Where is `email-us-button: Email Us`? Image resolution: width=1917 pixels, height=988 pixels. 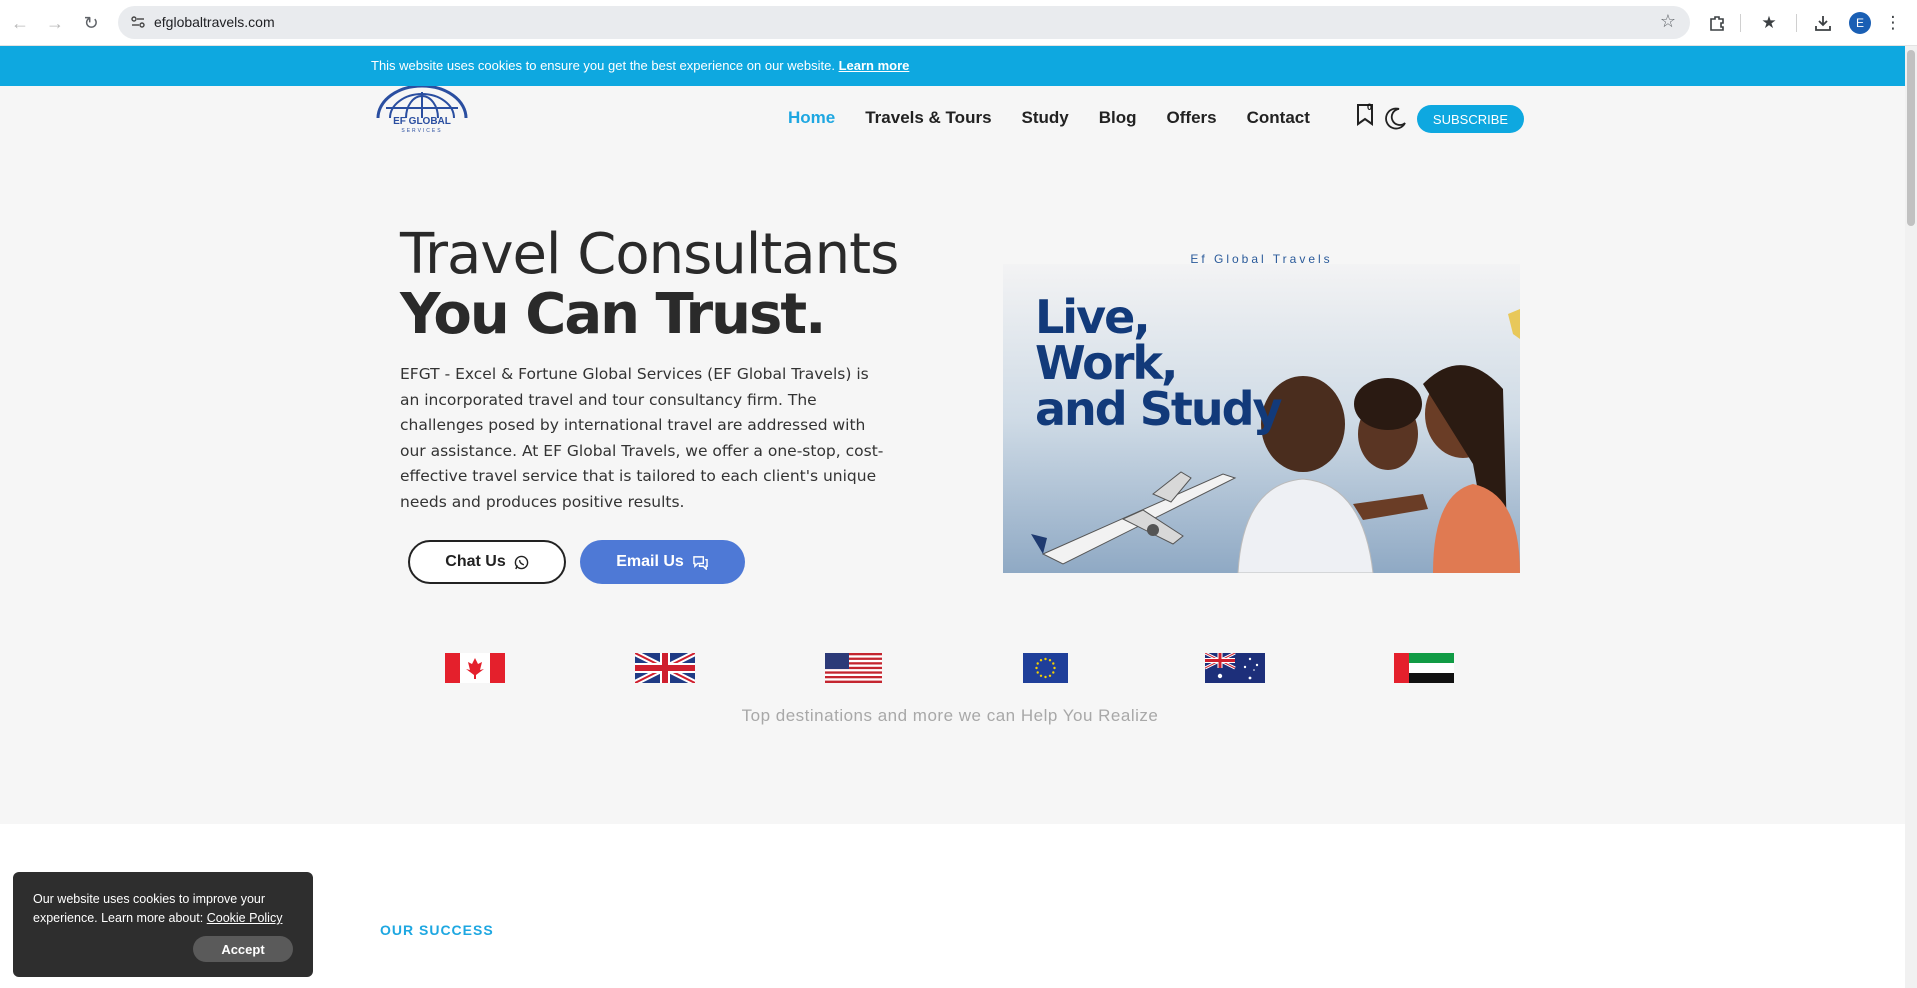
email-us-button: Email Us is located at coordinates (662, 562).